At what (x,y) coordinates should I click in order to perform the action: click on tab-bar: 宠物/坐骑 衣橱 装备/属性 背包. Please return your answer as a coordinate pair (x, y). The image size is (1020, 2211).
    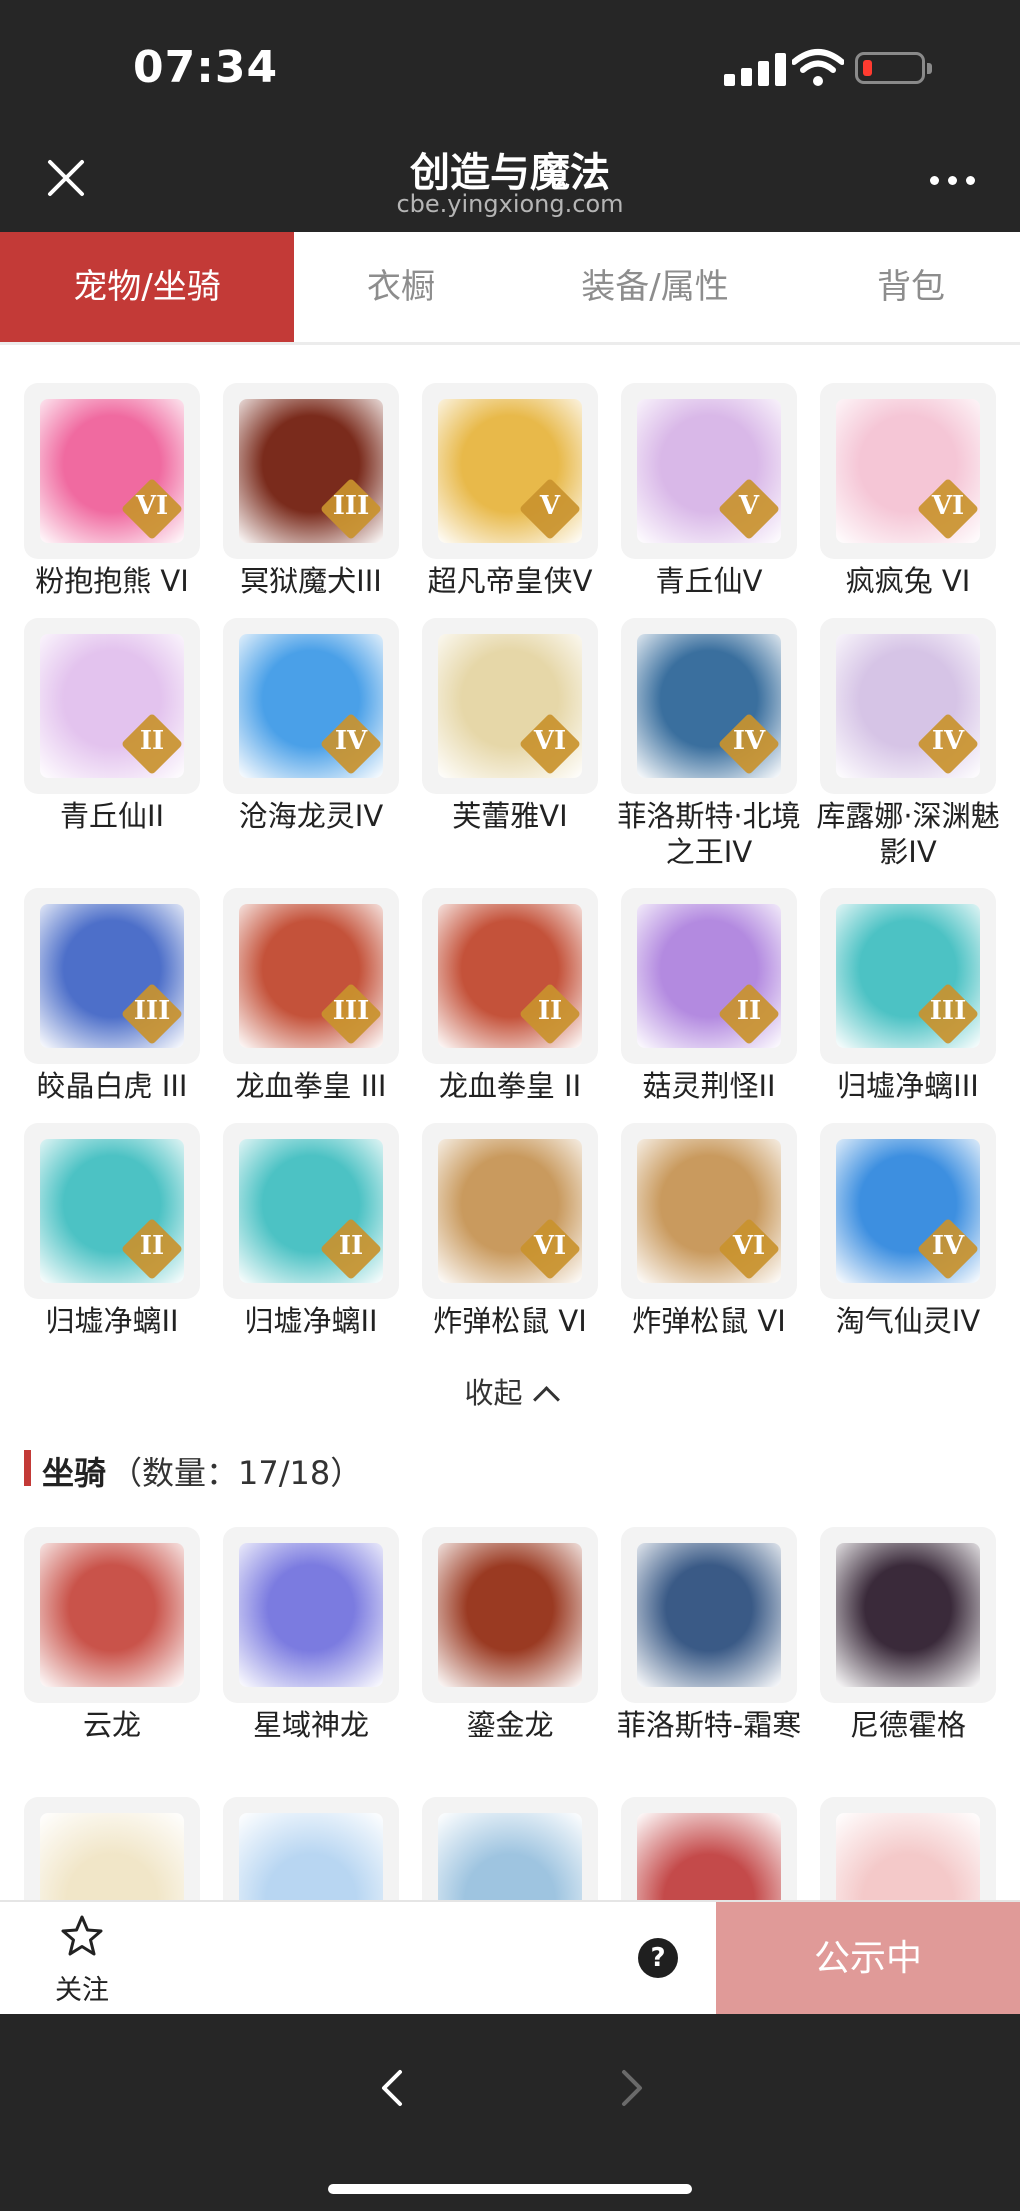
    Looking at the image, I should click on (510, 288).